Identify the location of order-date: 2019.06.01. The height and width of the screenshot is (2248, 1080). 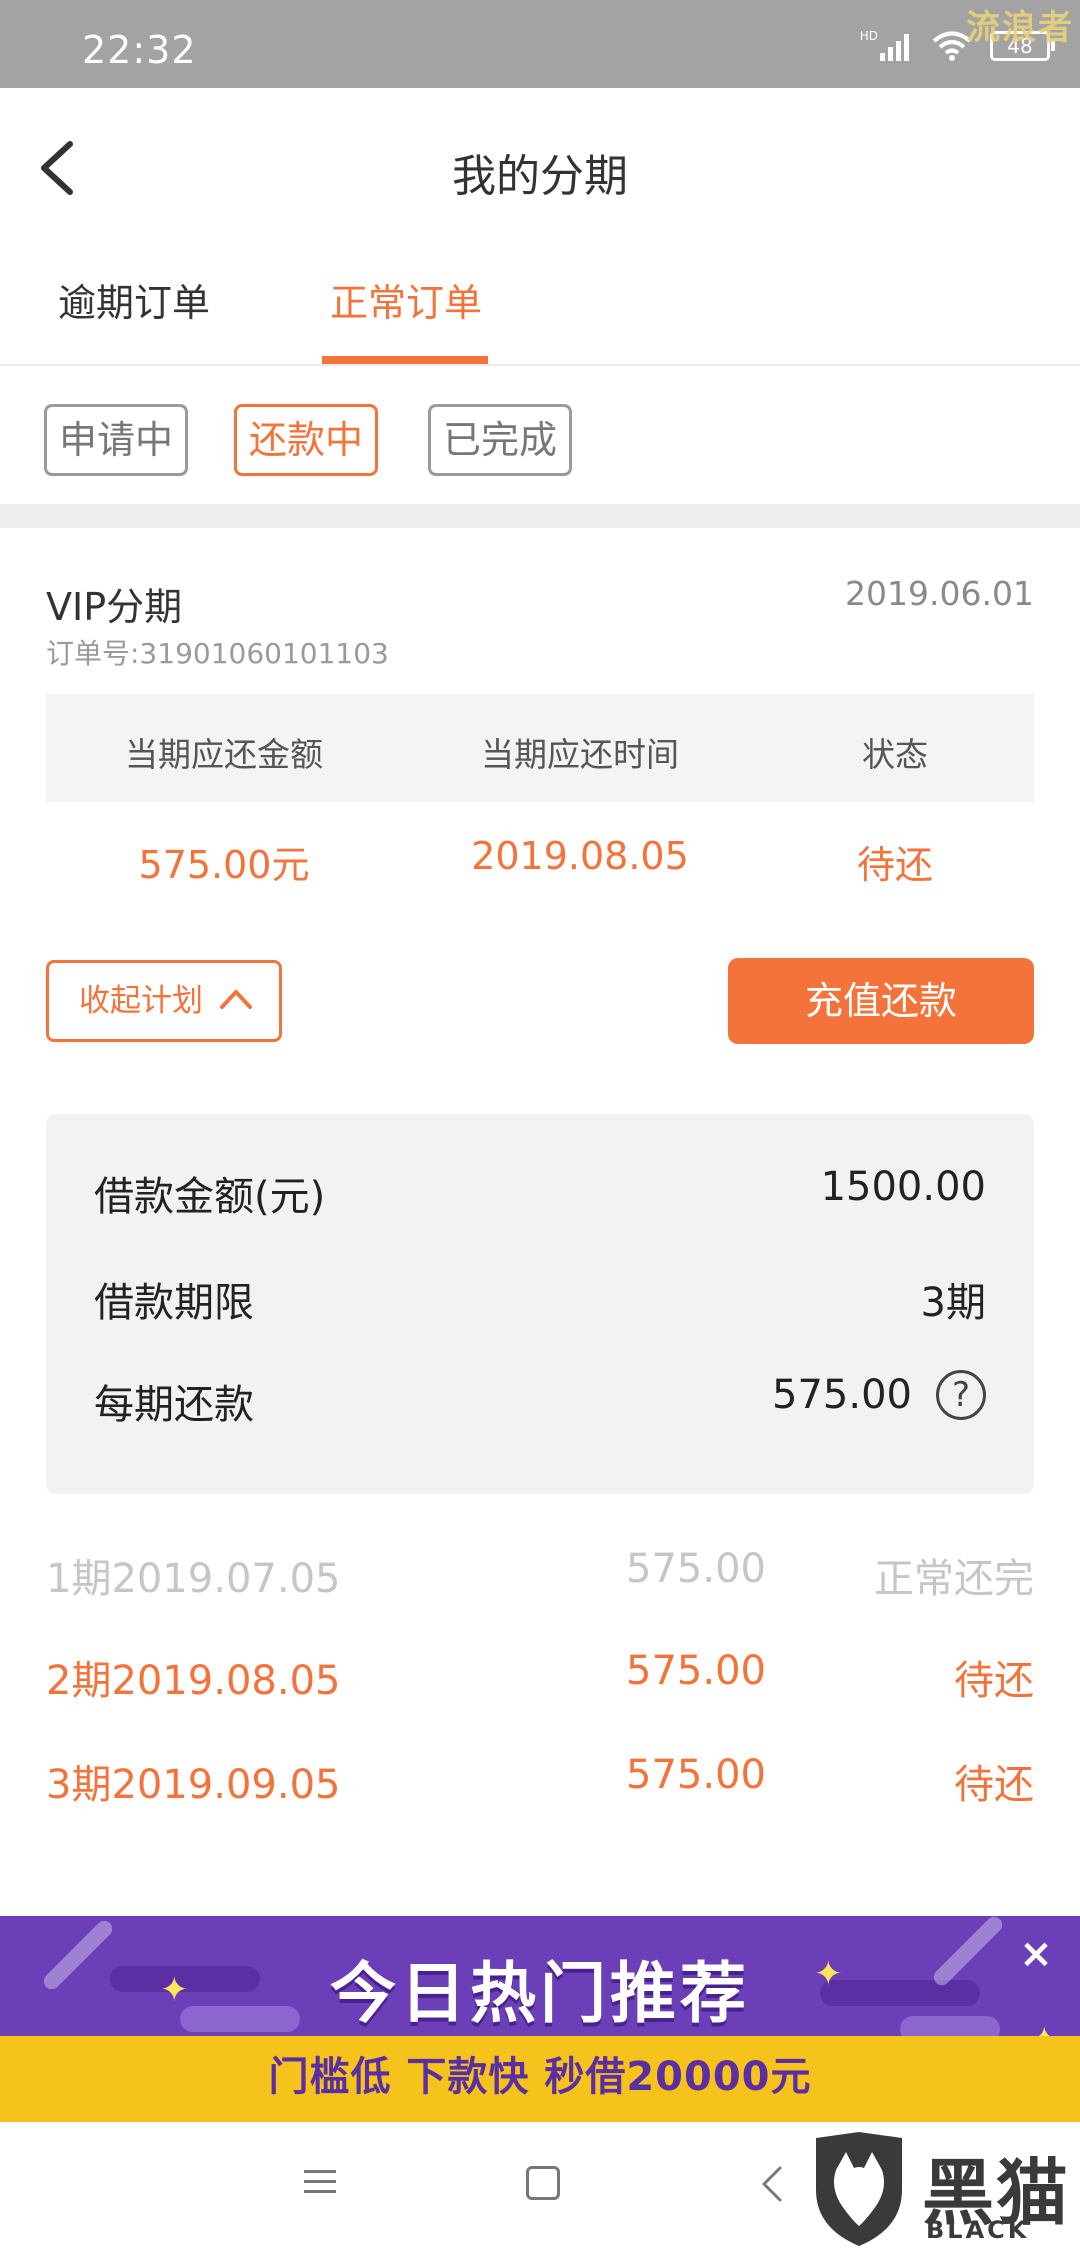
(939, 593).